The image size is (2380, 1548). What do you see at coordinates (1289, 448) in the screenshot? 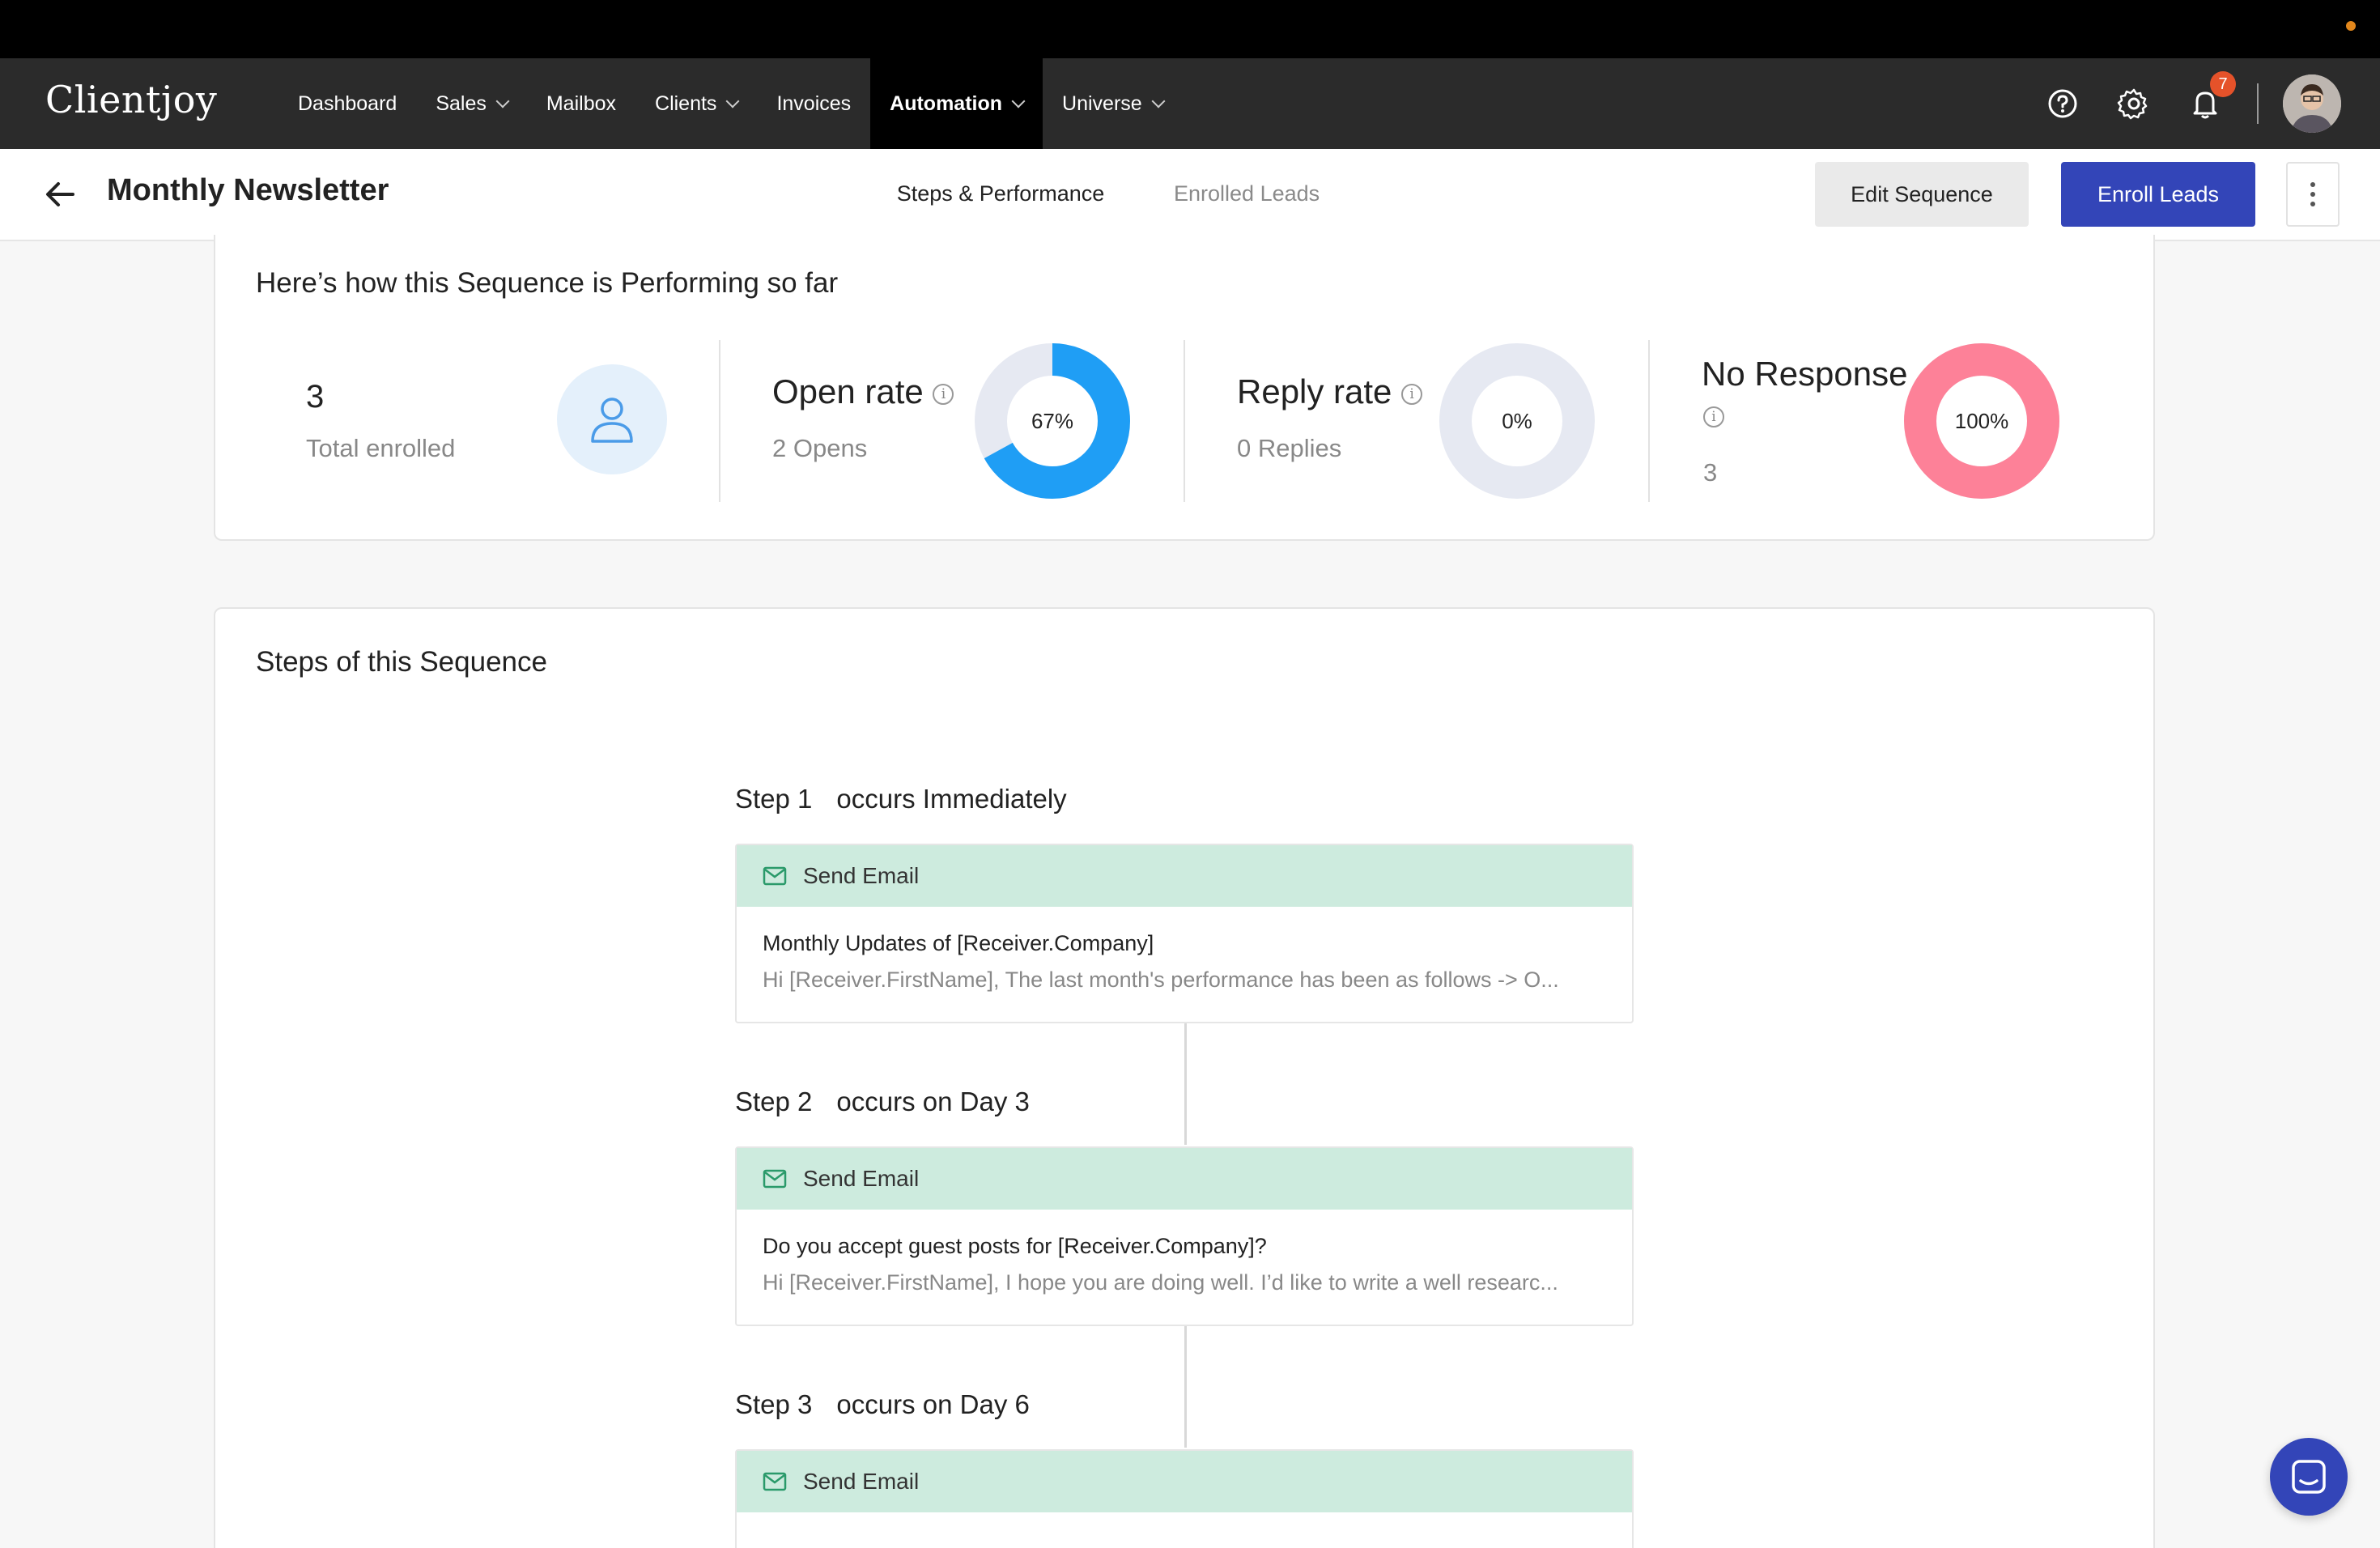
I see `reply-rate-sub: 0 Replies` at bounding box center [1289, 448].